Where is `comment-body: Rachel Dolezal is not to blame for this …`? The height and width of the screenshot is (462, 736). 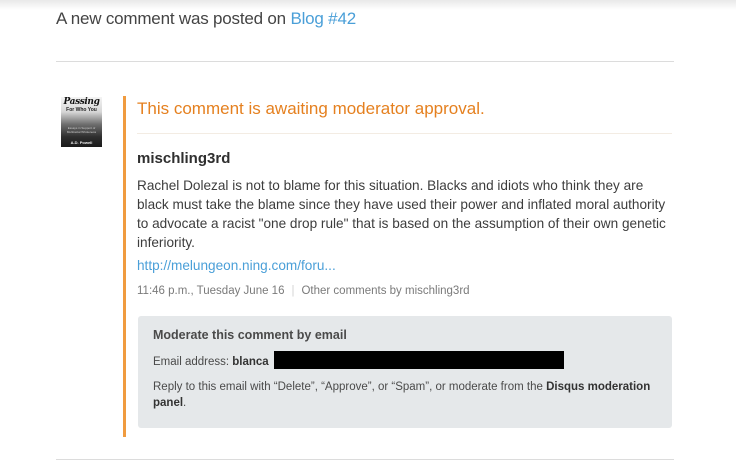 comment-body: Rachel Dolezal is not to blame for this … is located at coordinates (401, 214).